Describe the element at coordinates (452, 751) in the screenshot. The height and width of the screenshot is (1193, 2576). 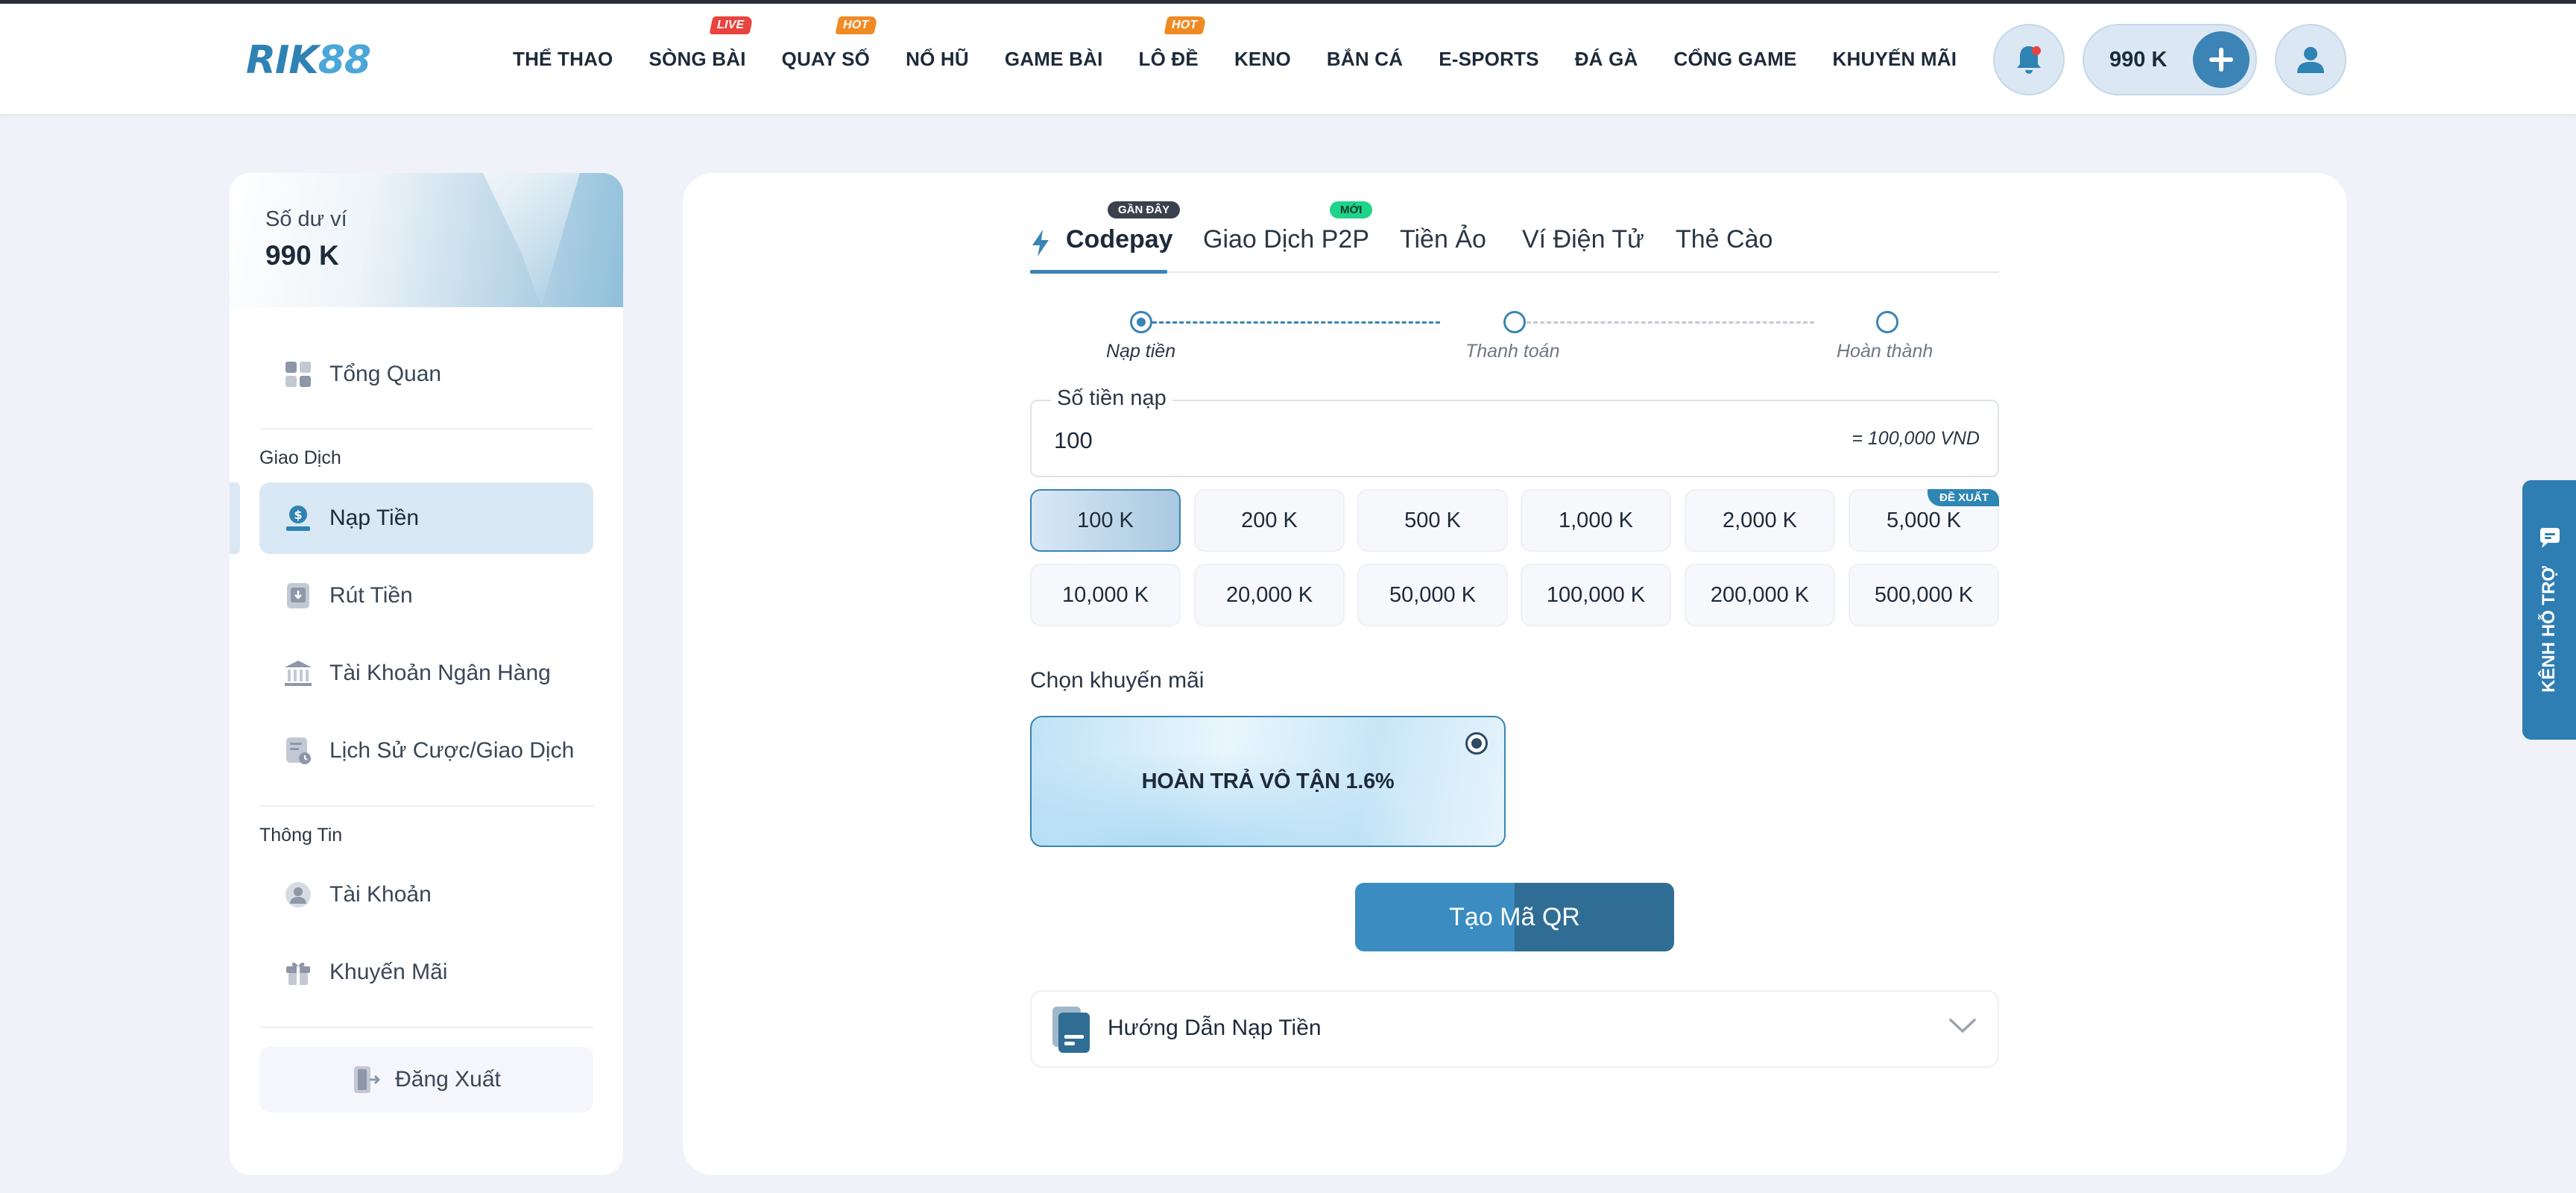
I see `sidebar-item-label: Lịch Sử Cược/Giao Dịch` at that location.